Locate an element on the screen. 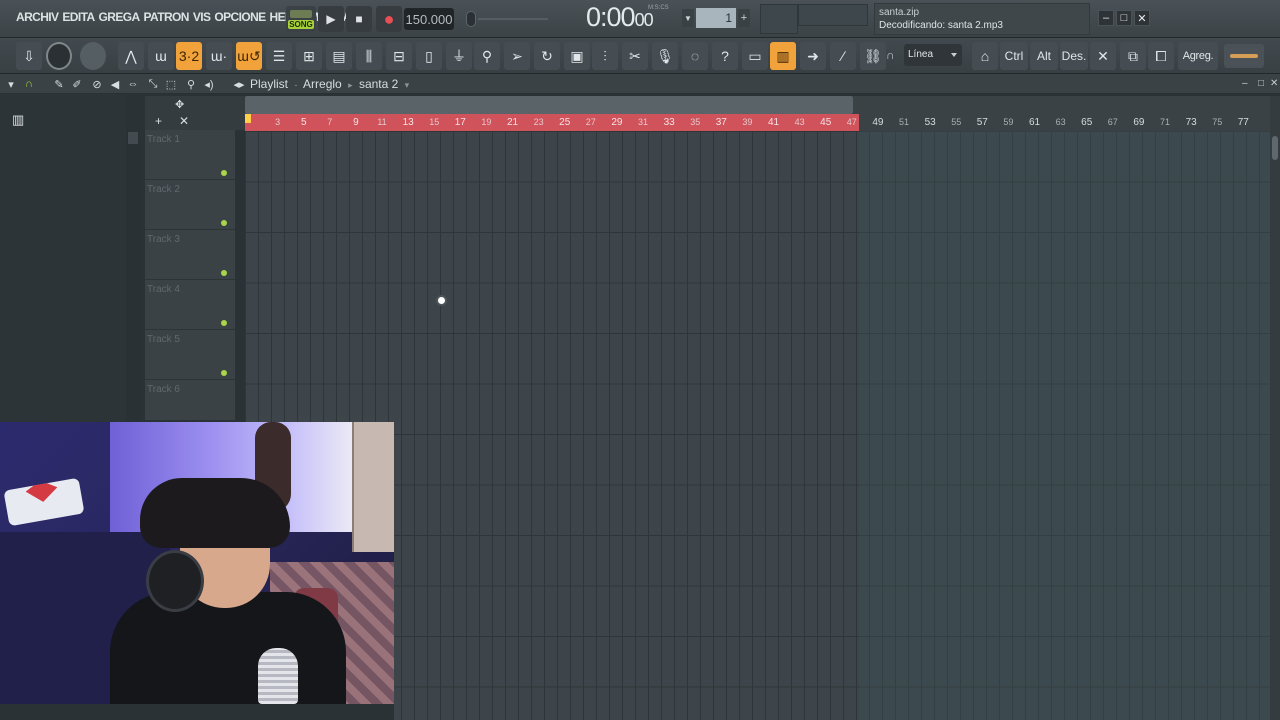 The width and height of the screenshot is (1280, 720). zoom-icon: ⚲ is located at coordinates (191, 84).